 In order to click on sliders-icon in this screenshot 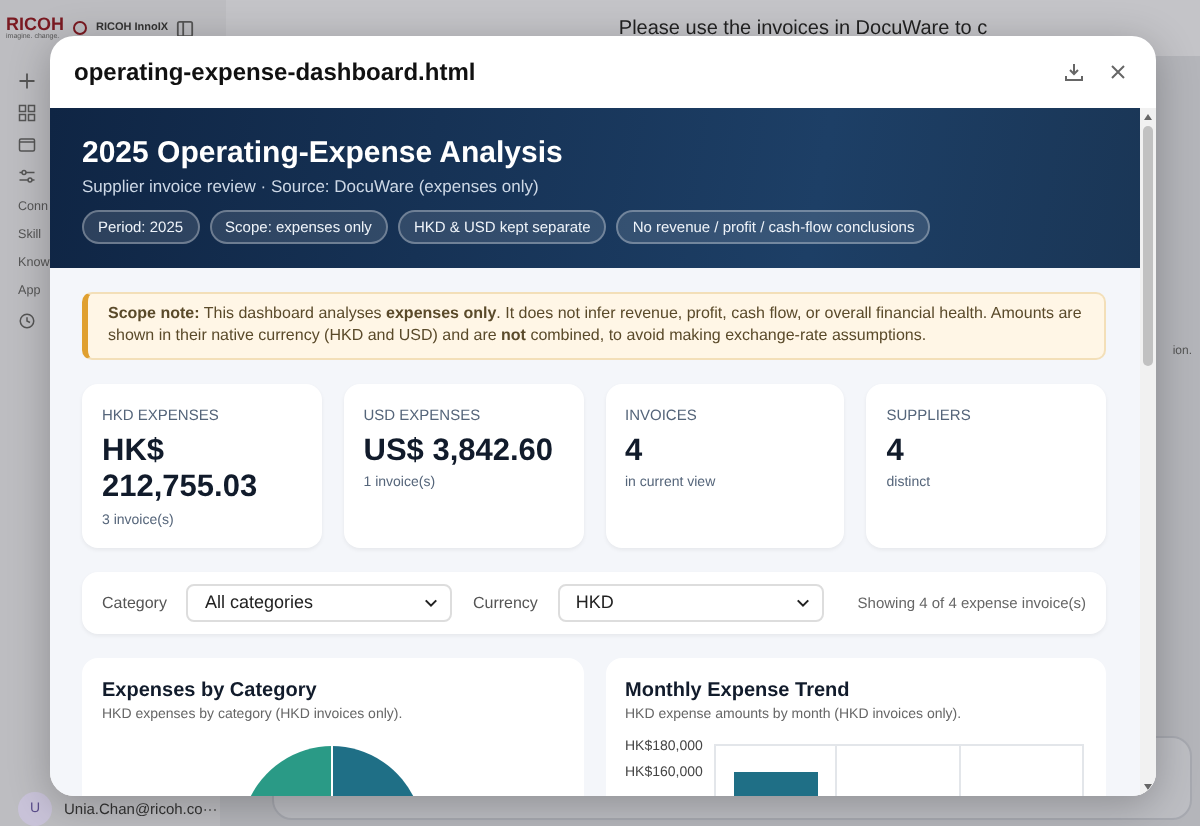, I will do `click(27, 177)`.